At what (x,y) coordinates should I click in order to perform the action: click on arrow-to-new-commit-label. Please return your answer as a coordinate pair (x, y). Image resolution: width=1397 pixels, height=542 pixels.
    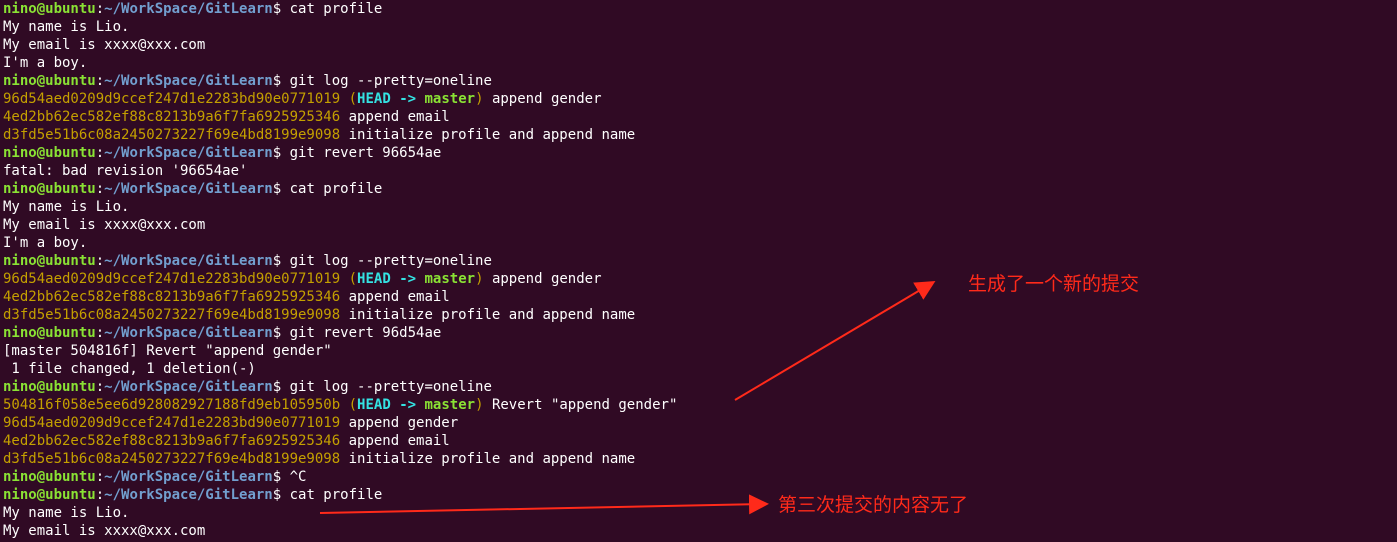
    Looking at the image, I should click on (835, 340).